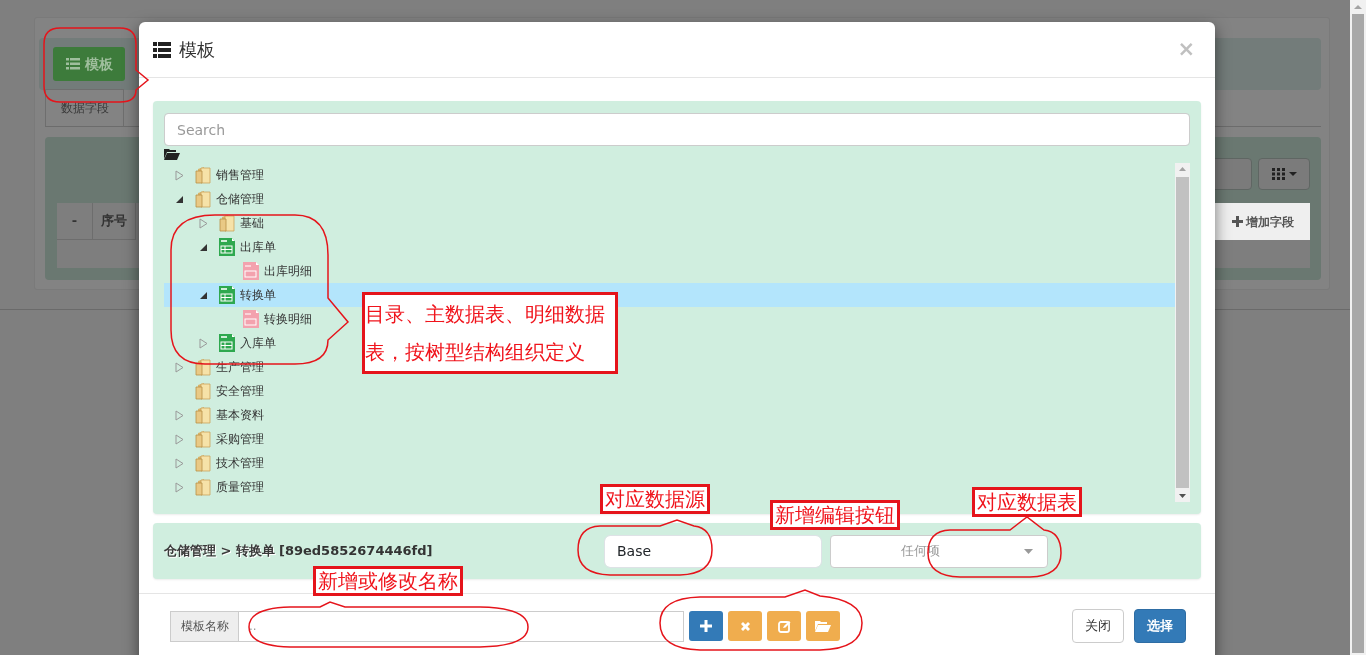 This screenshot has width=1366, height=655. I want to click on breadcrumb-text: 仓储管理 > 转换单, so click(219, 551).